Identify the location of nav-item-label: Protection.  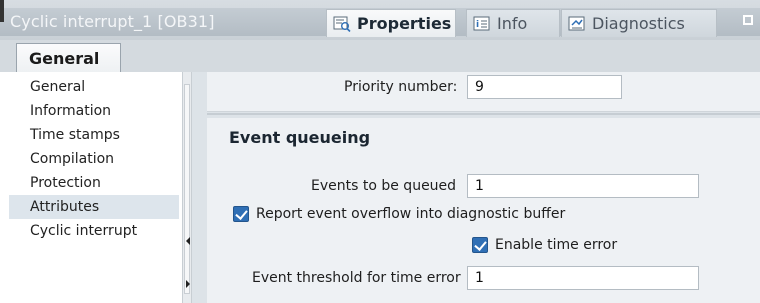
(65, 183).